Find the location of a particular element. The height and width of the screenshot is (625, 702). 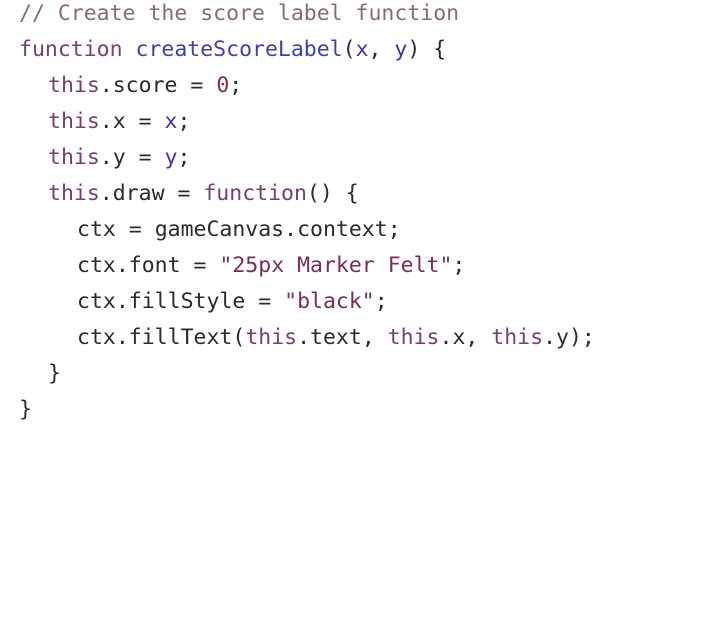

code-line-1: // Create the score label function is located at coordinates (239, 16).